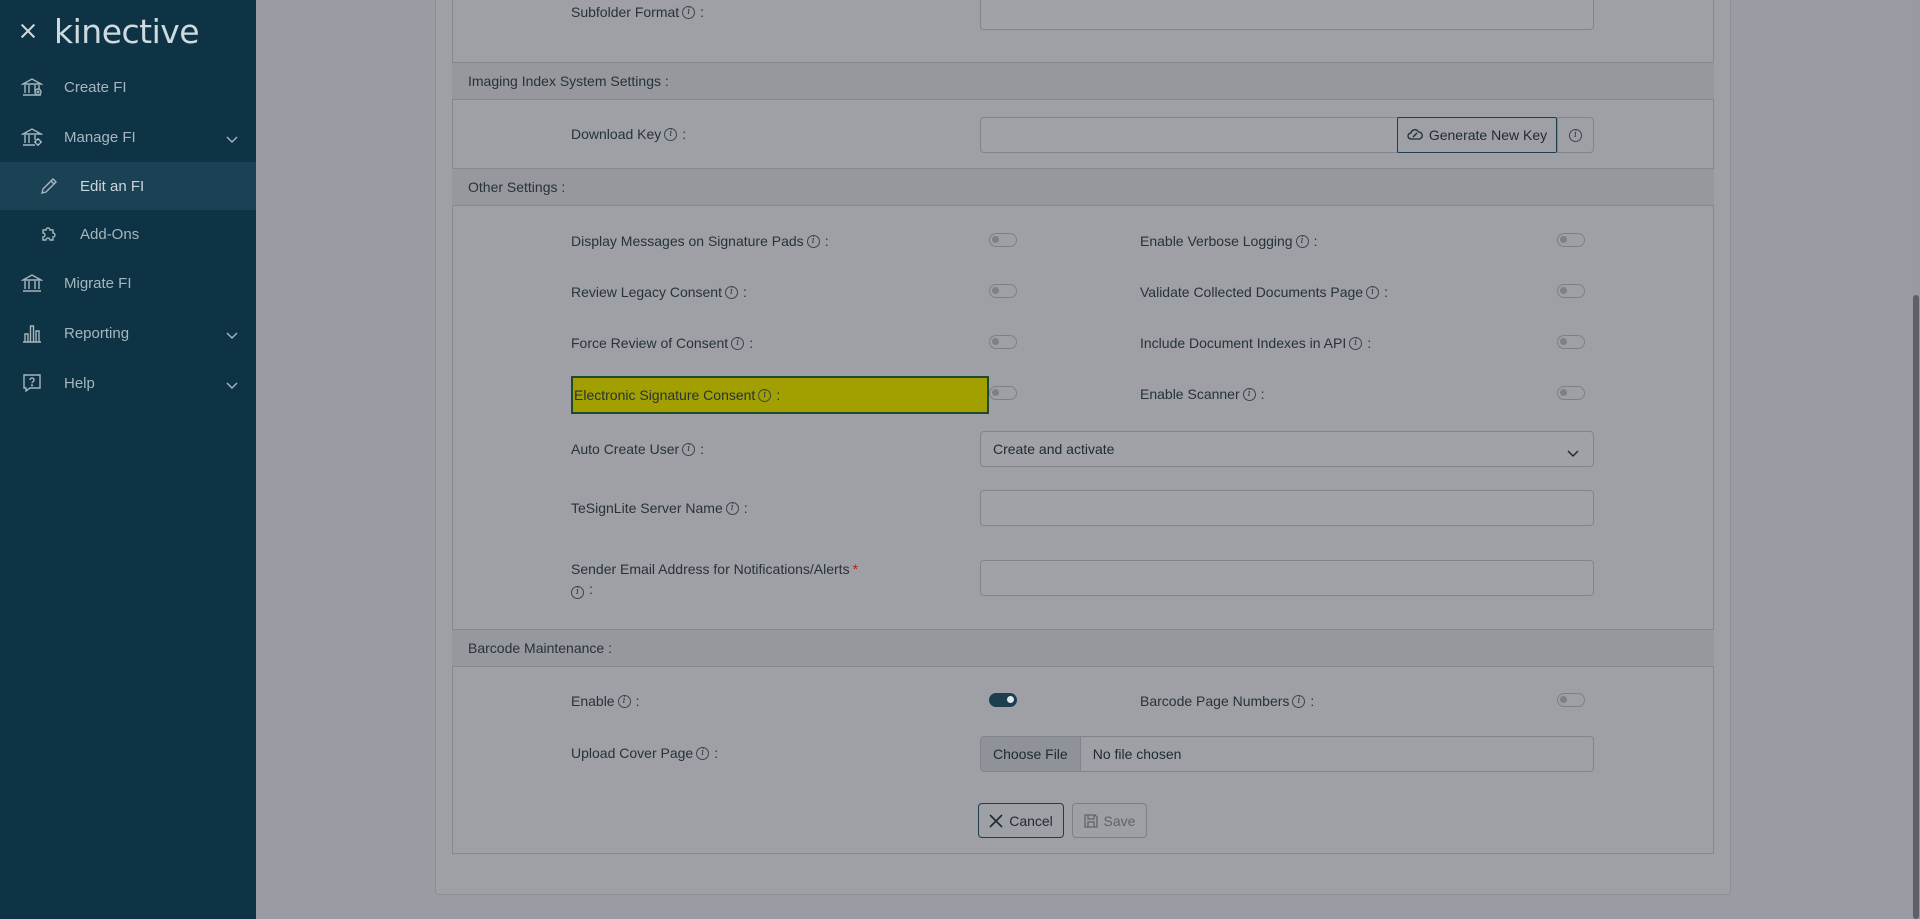  I want to click on tesignlite-server-input, so click(1287, 508).